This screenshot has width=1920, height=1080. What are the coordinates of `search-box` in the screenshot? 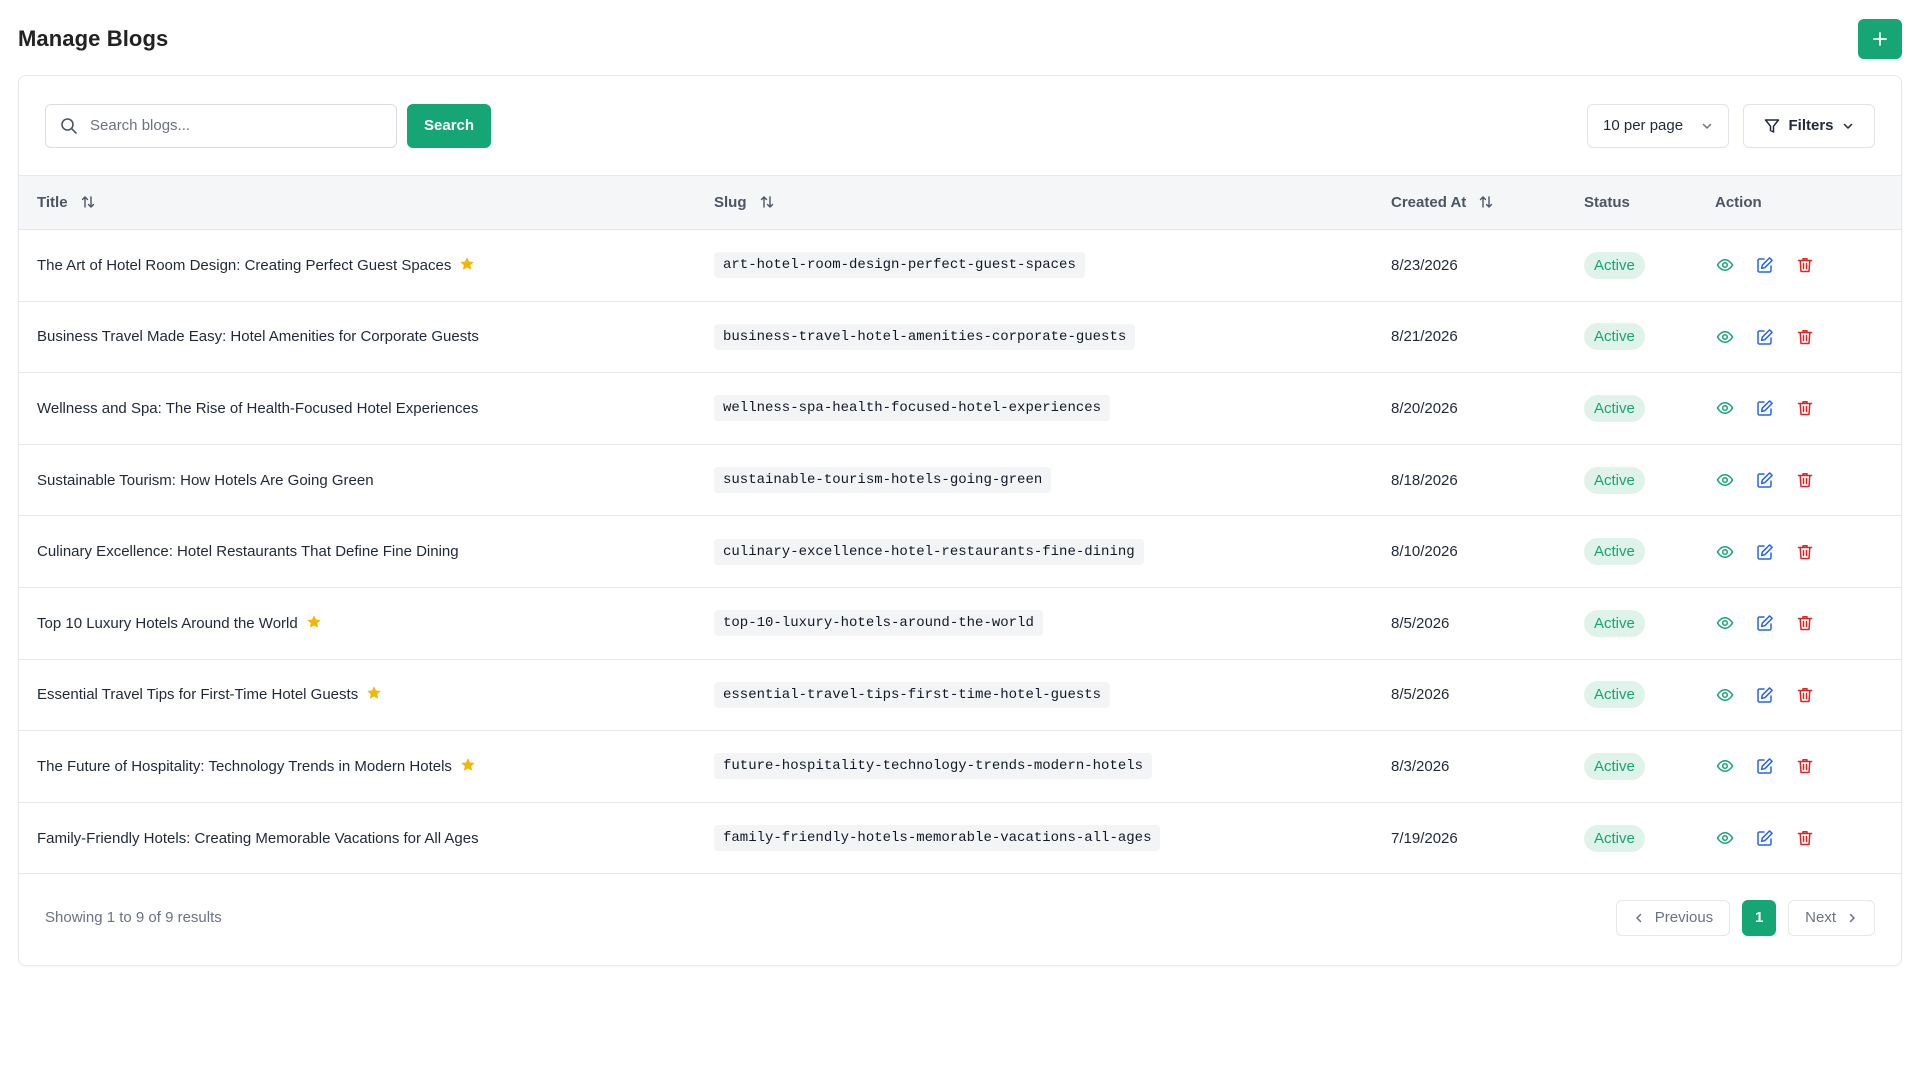 It's located at (221, 125).